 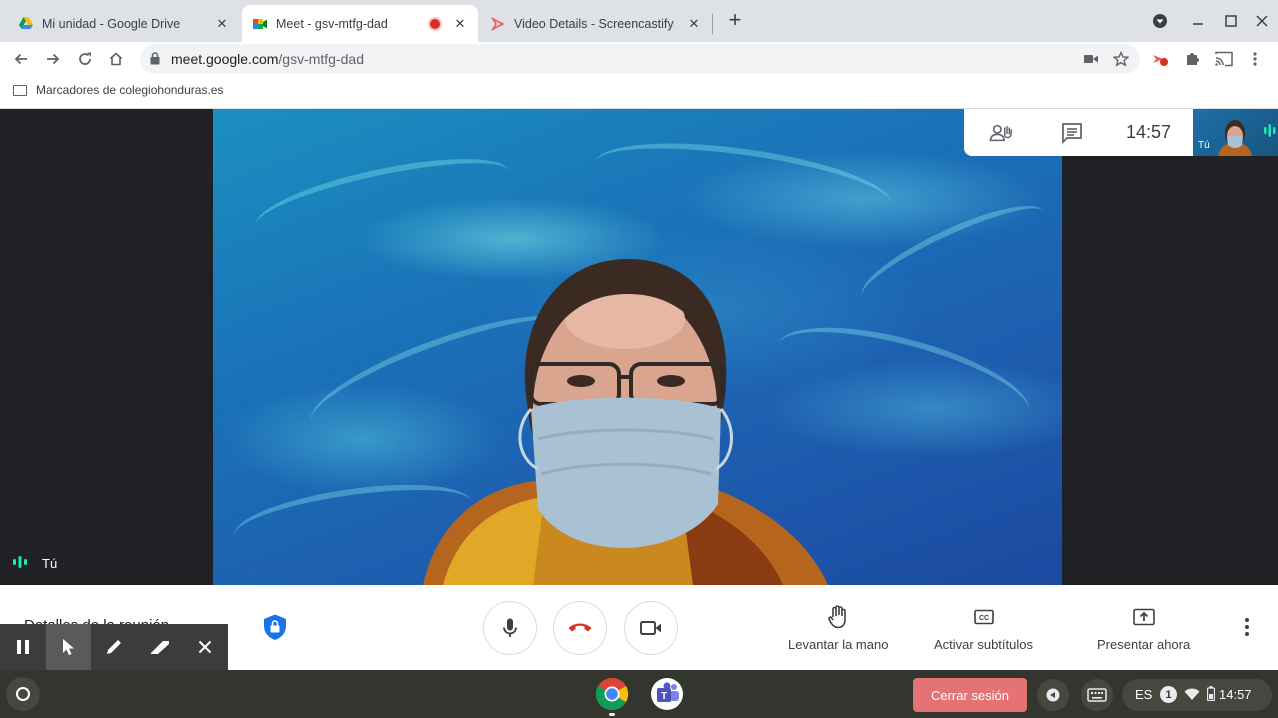 I want to click on microphone-icon, so click(x=510, y=627).